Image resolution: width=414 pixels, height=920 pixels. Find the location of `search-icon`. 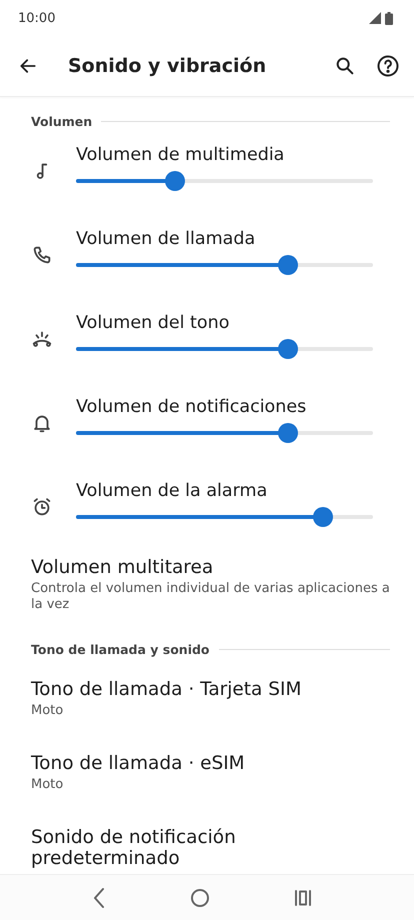

search-icon is located at coordinates (345, 66).